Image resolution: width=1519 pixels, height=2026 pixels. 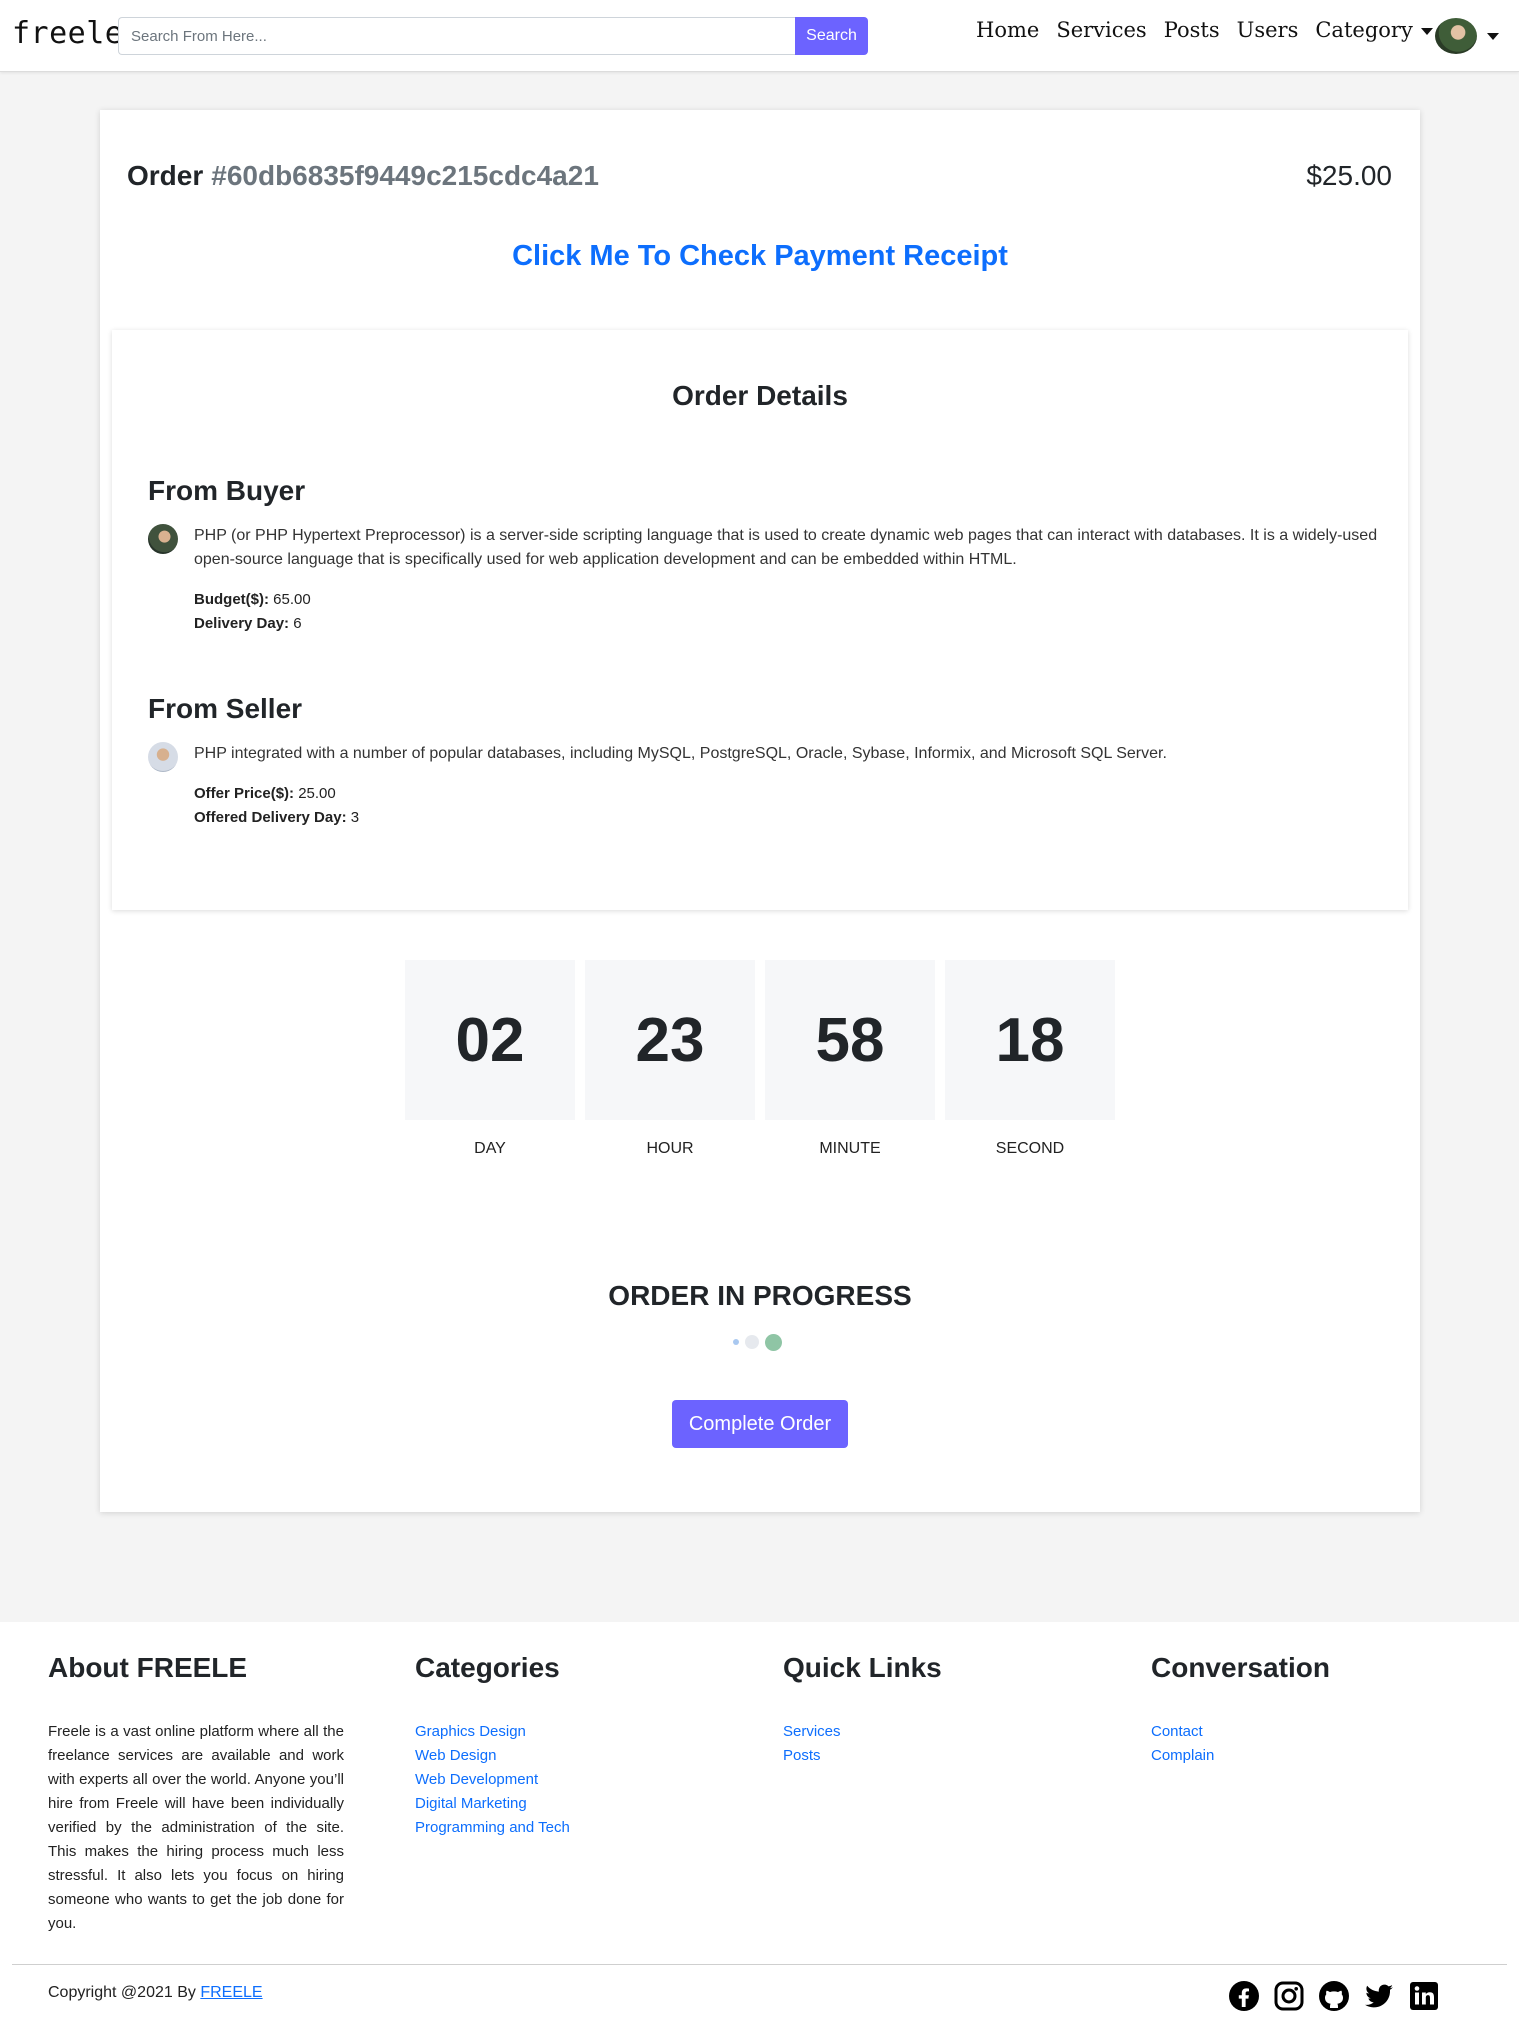 I want to click on countdown-day: 02 DAY, so click(x=490, y=1059).